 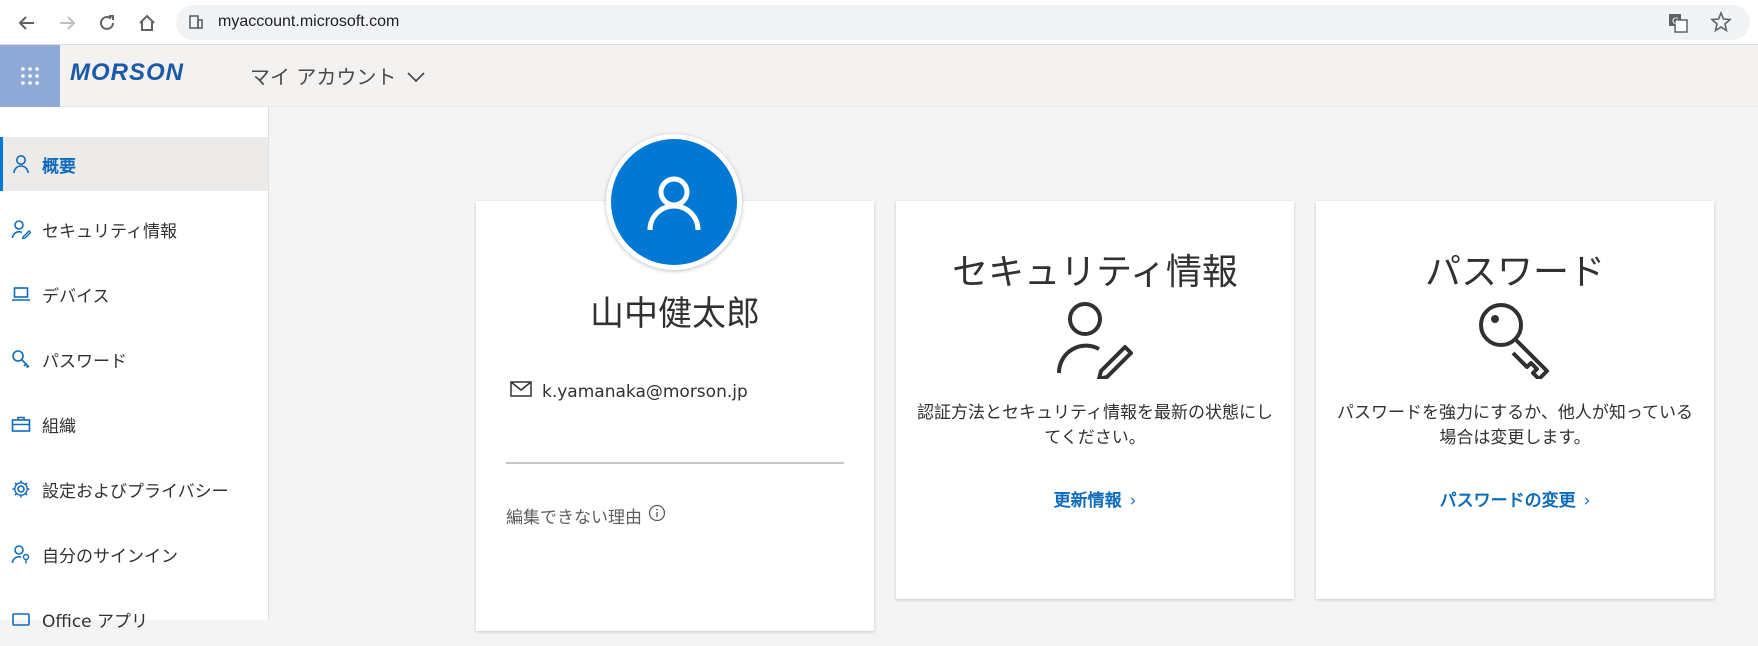 What do you see at coordinates (323, 77) in the screenshot?
I see `app-name-label: マイ アカウント` at bounding box center [323, 77].